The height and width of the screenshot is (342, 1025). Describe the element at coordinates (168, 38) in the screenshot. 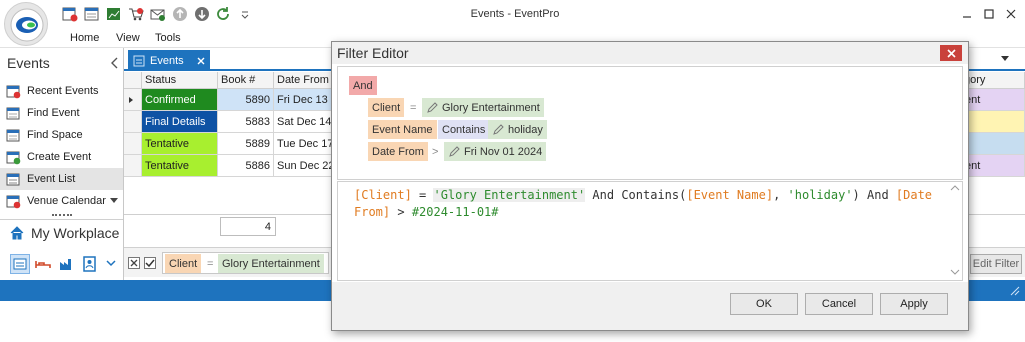

I see `menu-tools: Tools` at that location.